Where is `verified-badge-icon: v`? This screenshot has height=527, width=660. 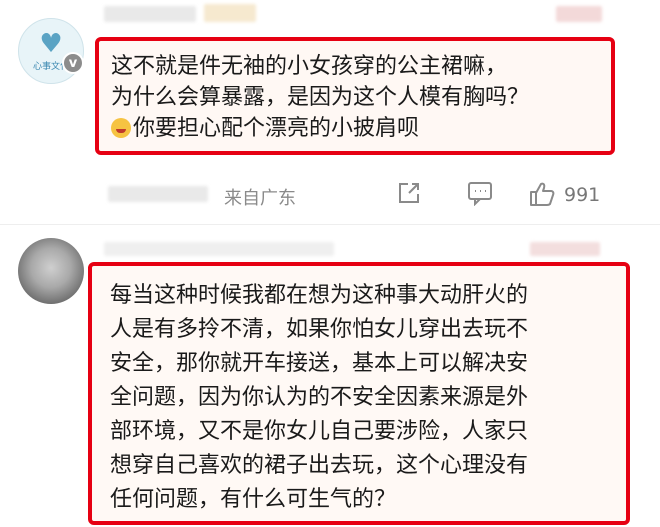 verified-badge-icon: v is located at coordinates (73, 63).